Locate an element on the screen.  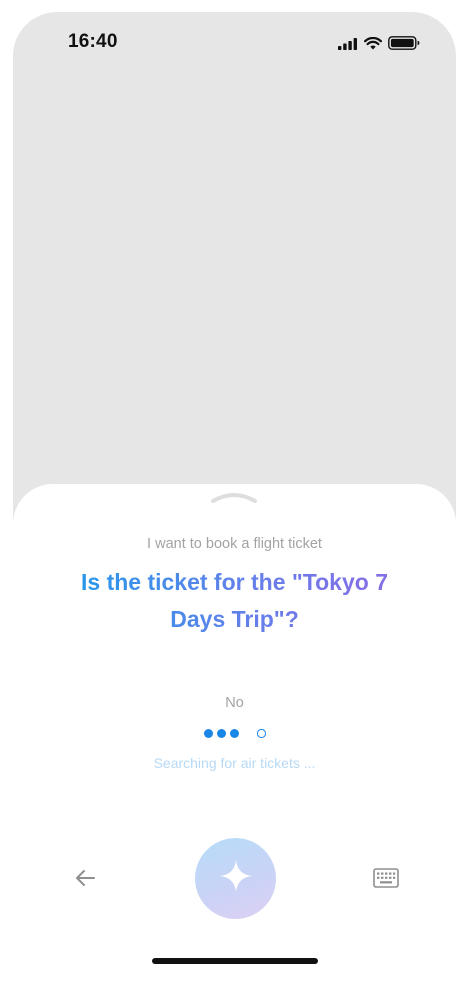
progress-dots is located at coordinates (239, 734).